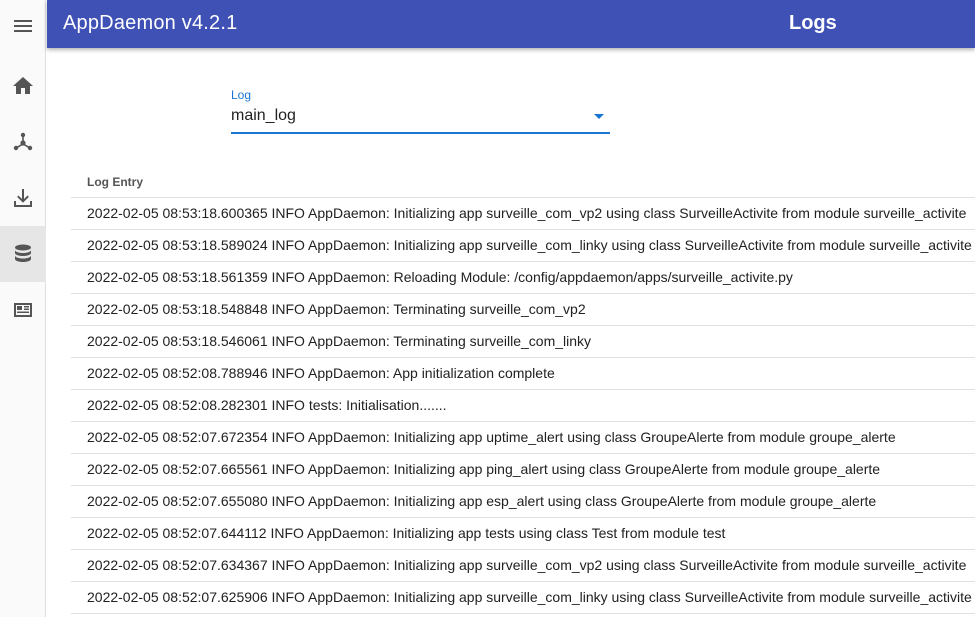  I want to click on menu-icon, so click(23, 26).